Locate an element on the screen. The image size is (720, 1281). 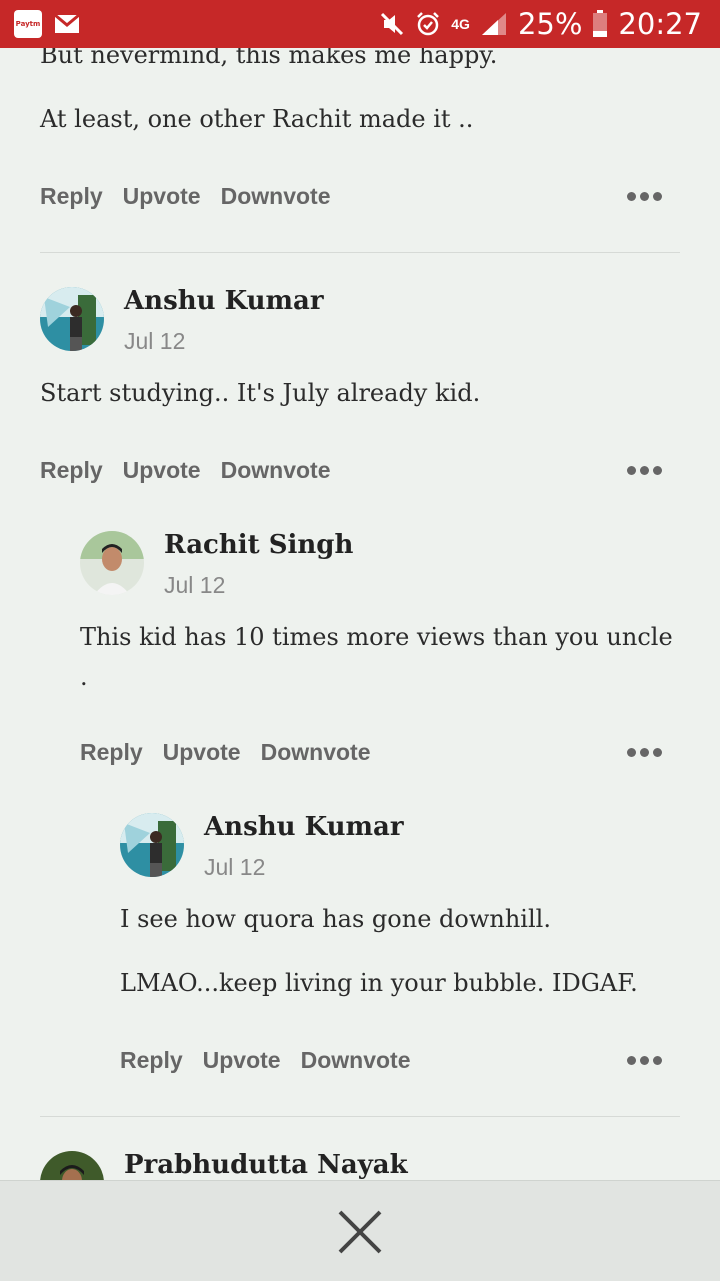
close-icon is located at coordinates (360, 1232).